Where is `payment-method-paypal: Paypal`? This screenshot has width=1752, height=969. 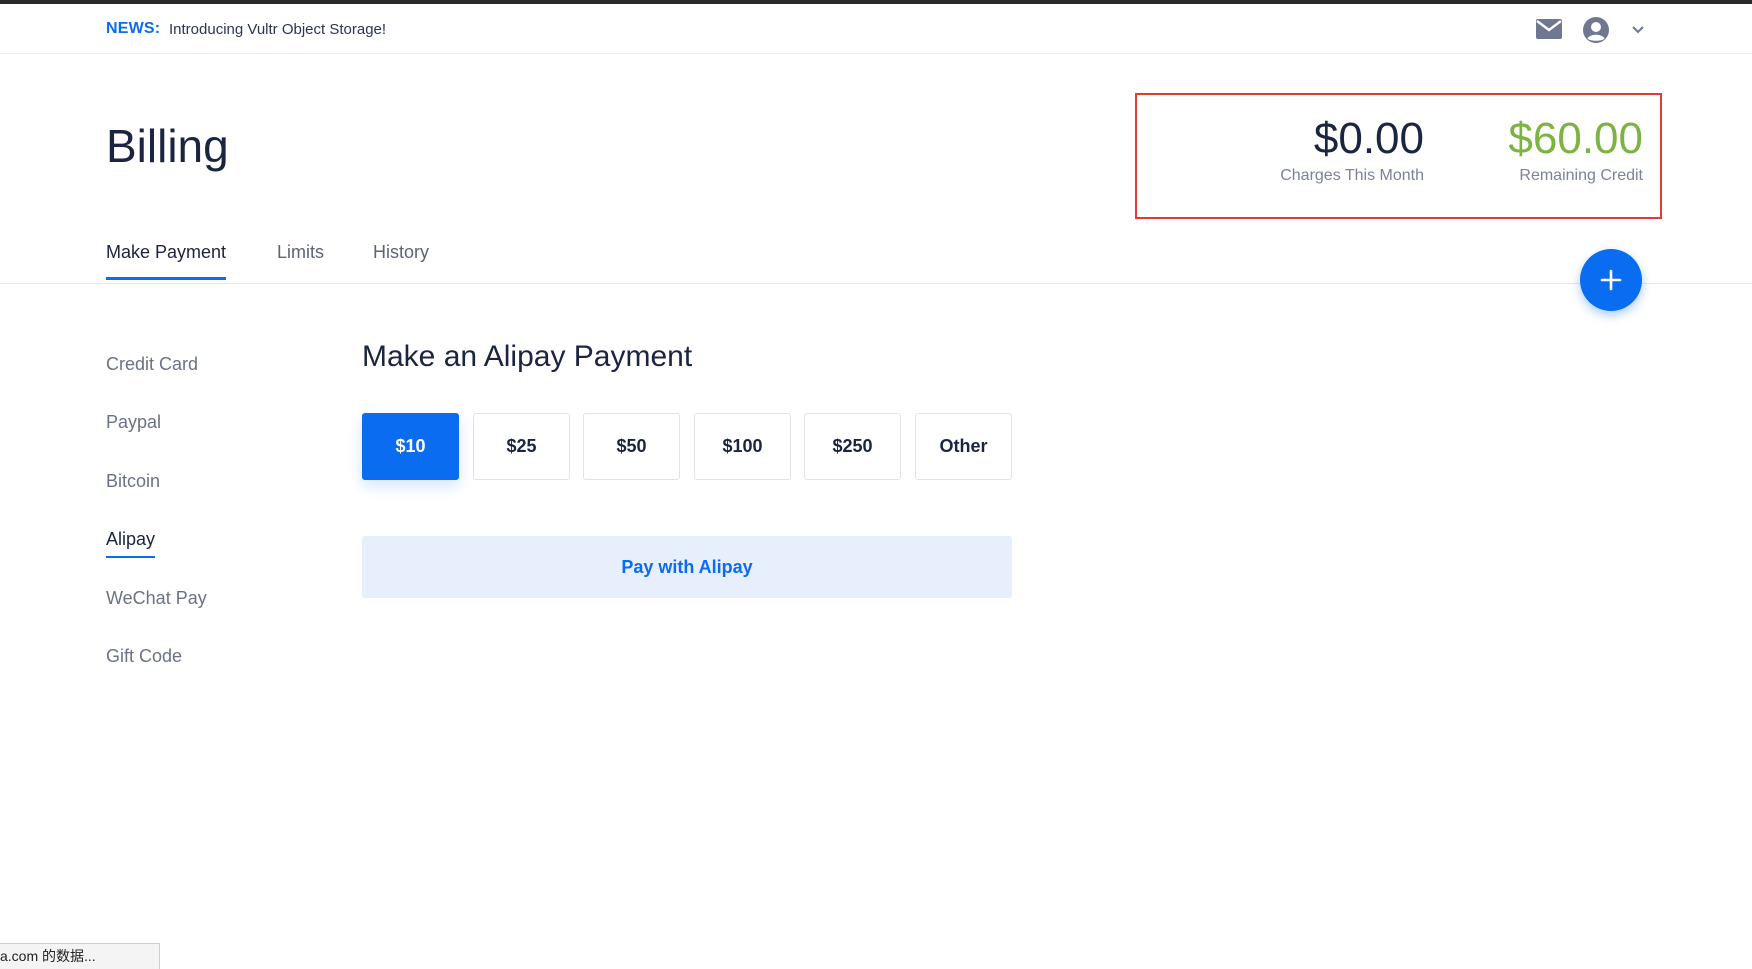 payment-method-paypal: Paypal is located at coordinates (133, 422).